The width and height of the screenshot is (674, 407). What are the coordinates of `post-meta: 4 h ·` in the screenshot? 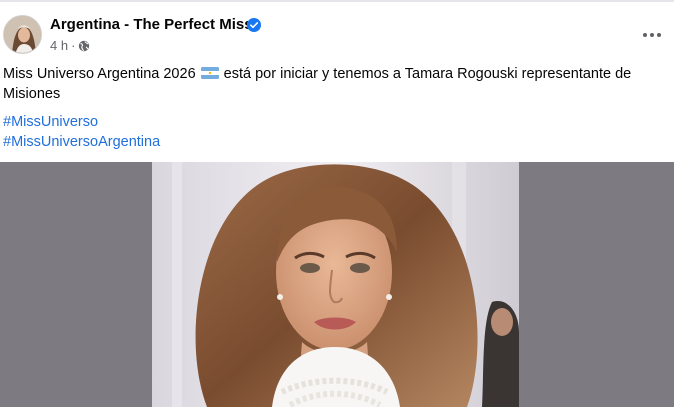 It's located at (70, 45).